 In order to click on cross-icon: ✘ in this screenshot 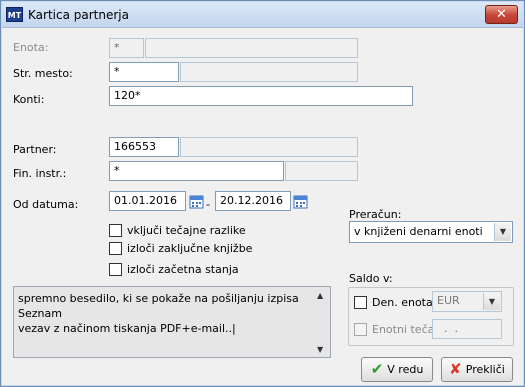, I will do `click(455, 369)`.